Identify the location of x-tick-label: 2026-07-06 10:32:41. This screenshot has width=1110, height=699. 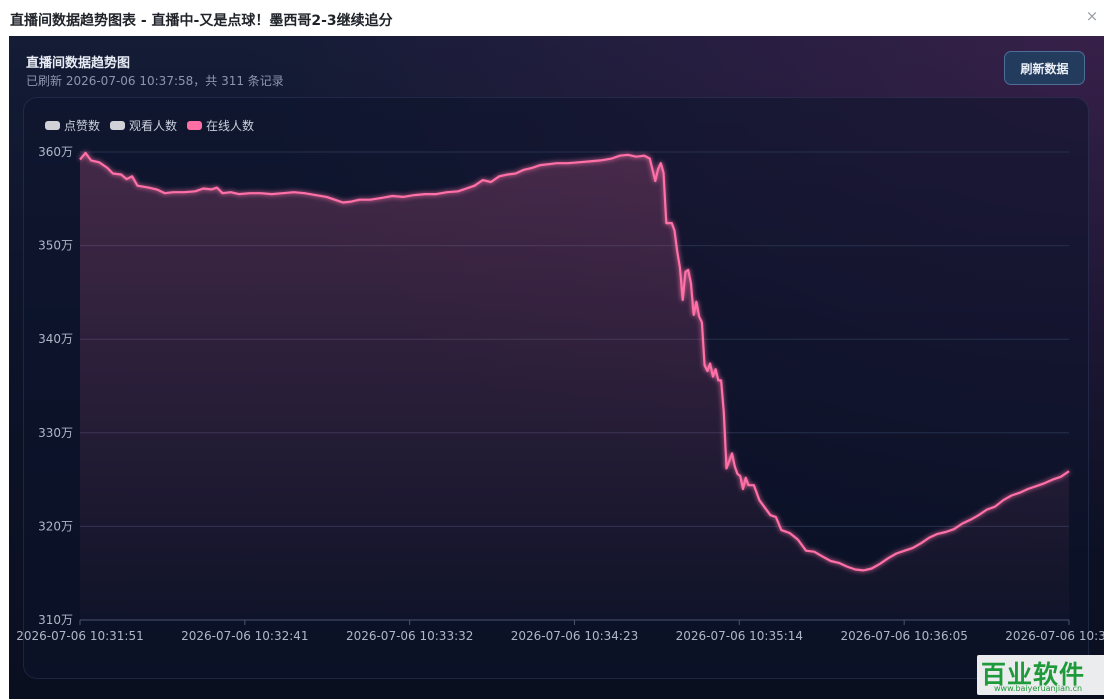
(244, 636).